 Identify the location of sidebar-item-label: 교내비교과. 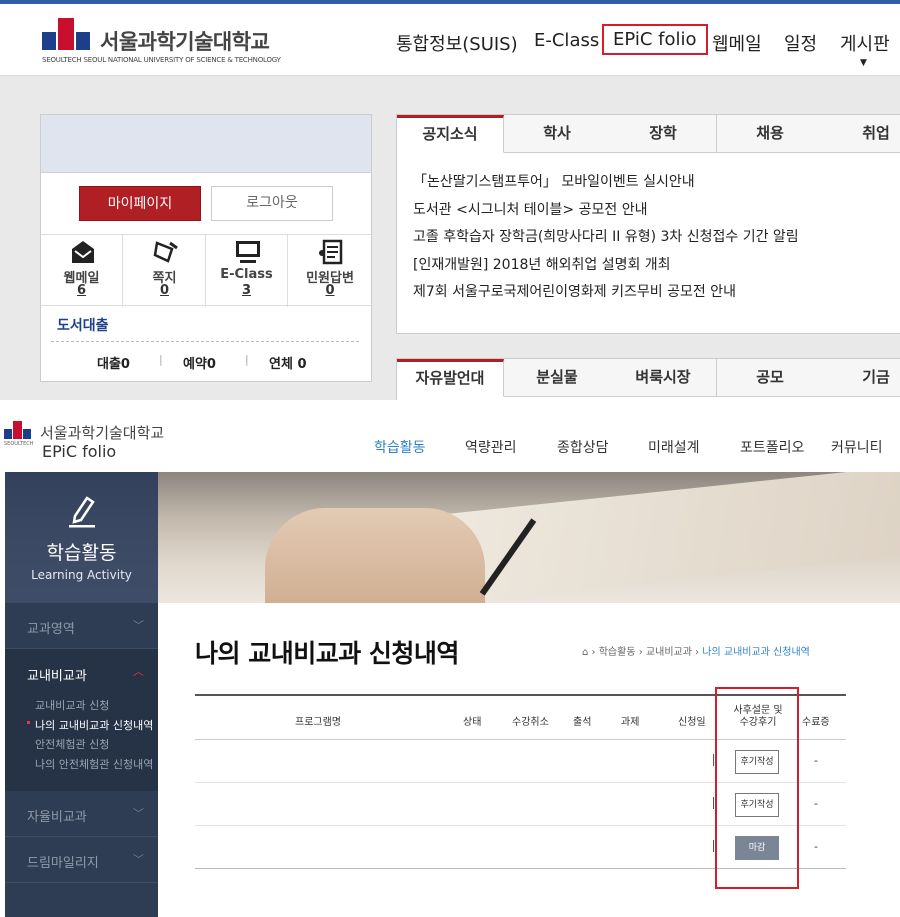
(57, 676).